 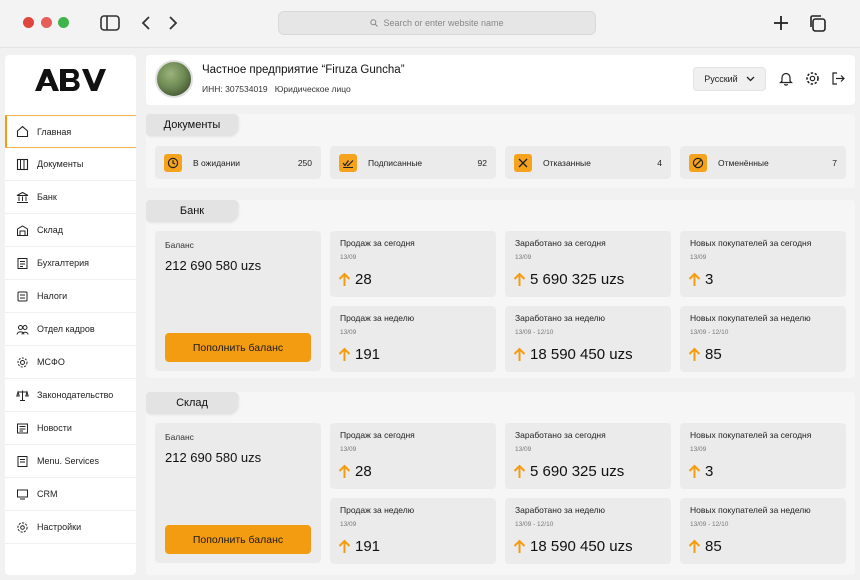 What do you see at coordinates (568, 471) in the screenshot?
I see `stat-value-row: 5 690 325 uzs` at bounding box center [568, 471].